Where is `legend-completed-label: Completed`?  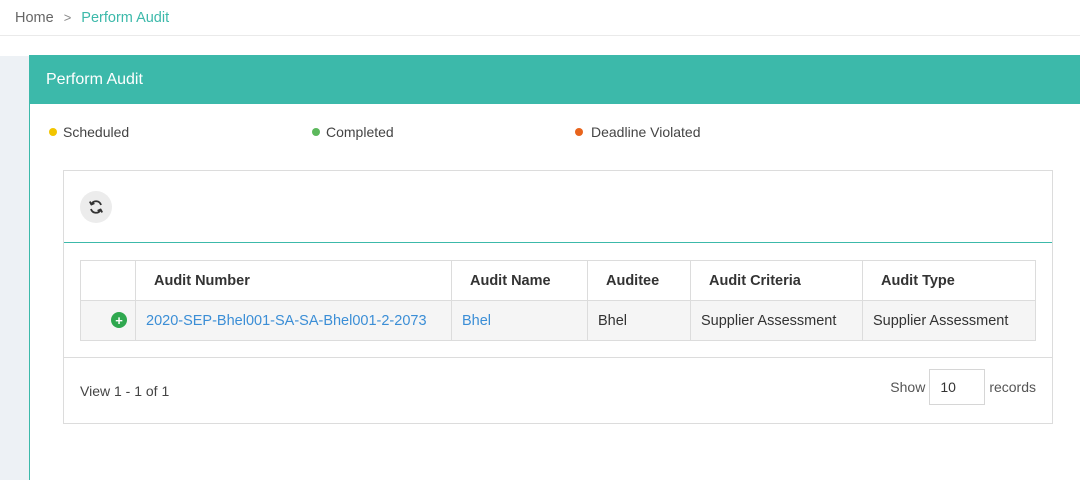
legend-completed-label: Completed is located at coordinates (360, 132).